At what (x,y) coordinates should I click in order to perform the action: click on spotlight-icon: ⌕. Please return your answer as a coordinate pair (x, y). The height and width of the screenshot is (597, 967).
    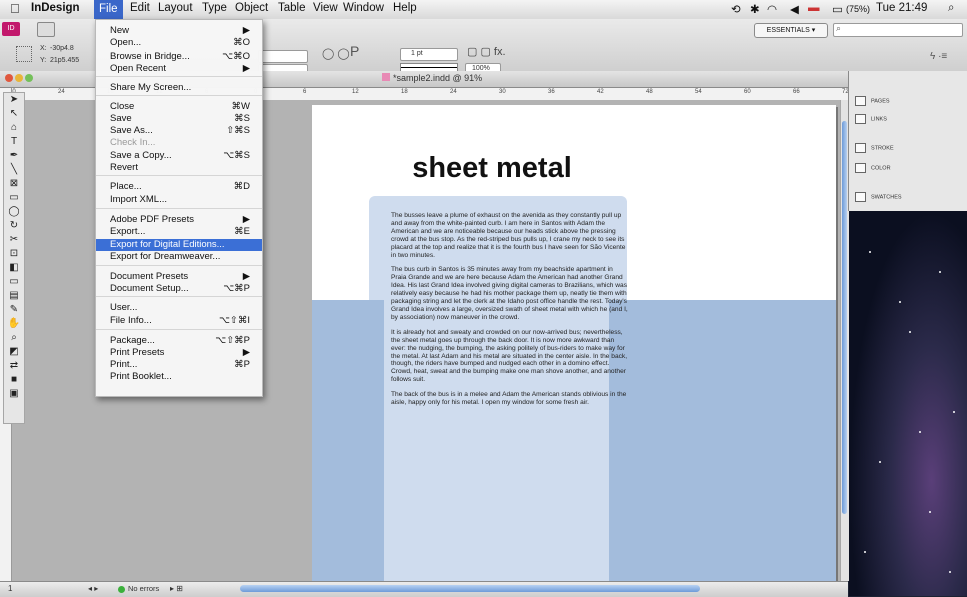
    Looking at the image, I should click on (951, 8).